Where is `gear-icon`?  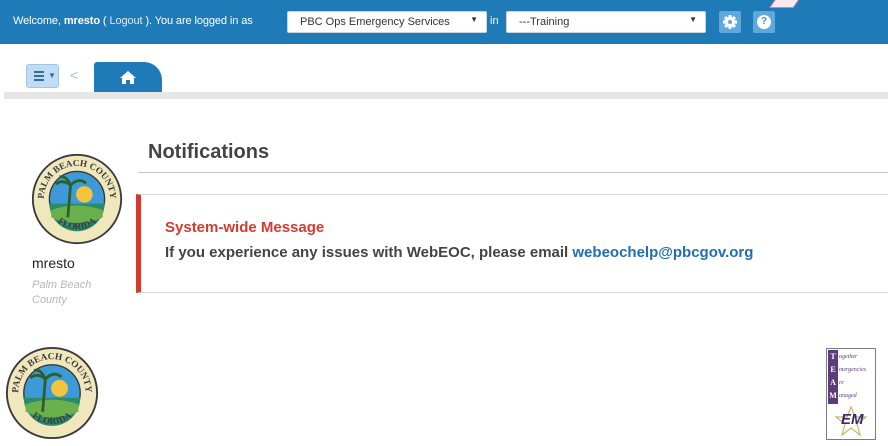 gear-icon is located at coordinates (730, 22).